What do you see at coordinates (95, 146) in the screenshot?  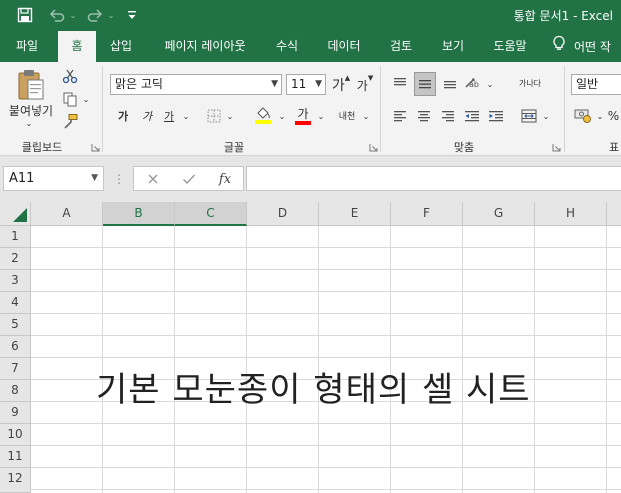 I see `clipboard-launcher-icon` at bounding box center [95, 146].